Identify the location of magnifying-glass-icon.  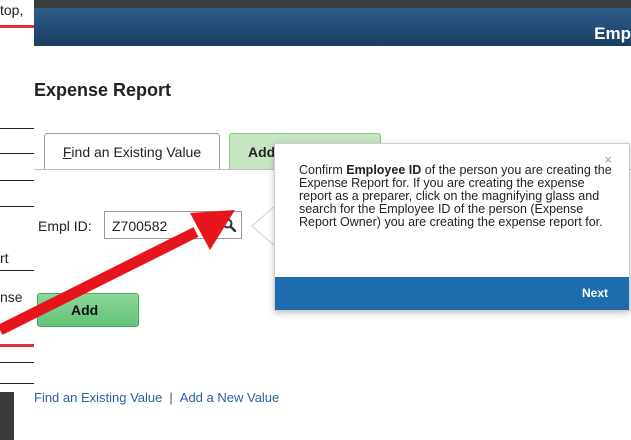
(229, 225).